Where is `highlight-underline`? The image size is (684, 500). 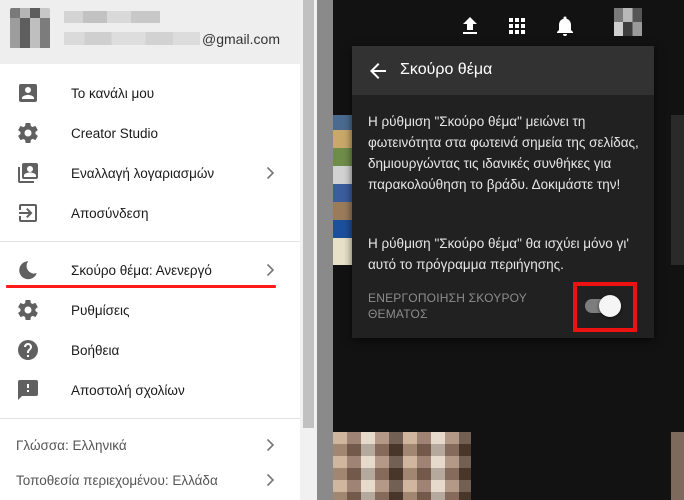
highlight-underline is located at coordinates (141, 286).